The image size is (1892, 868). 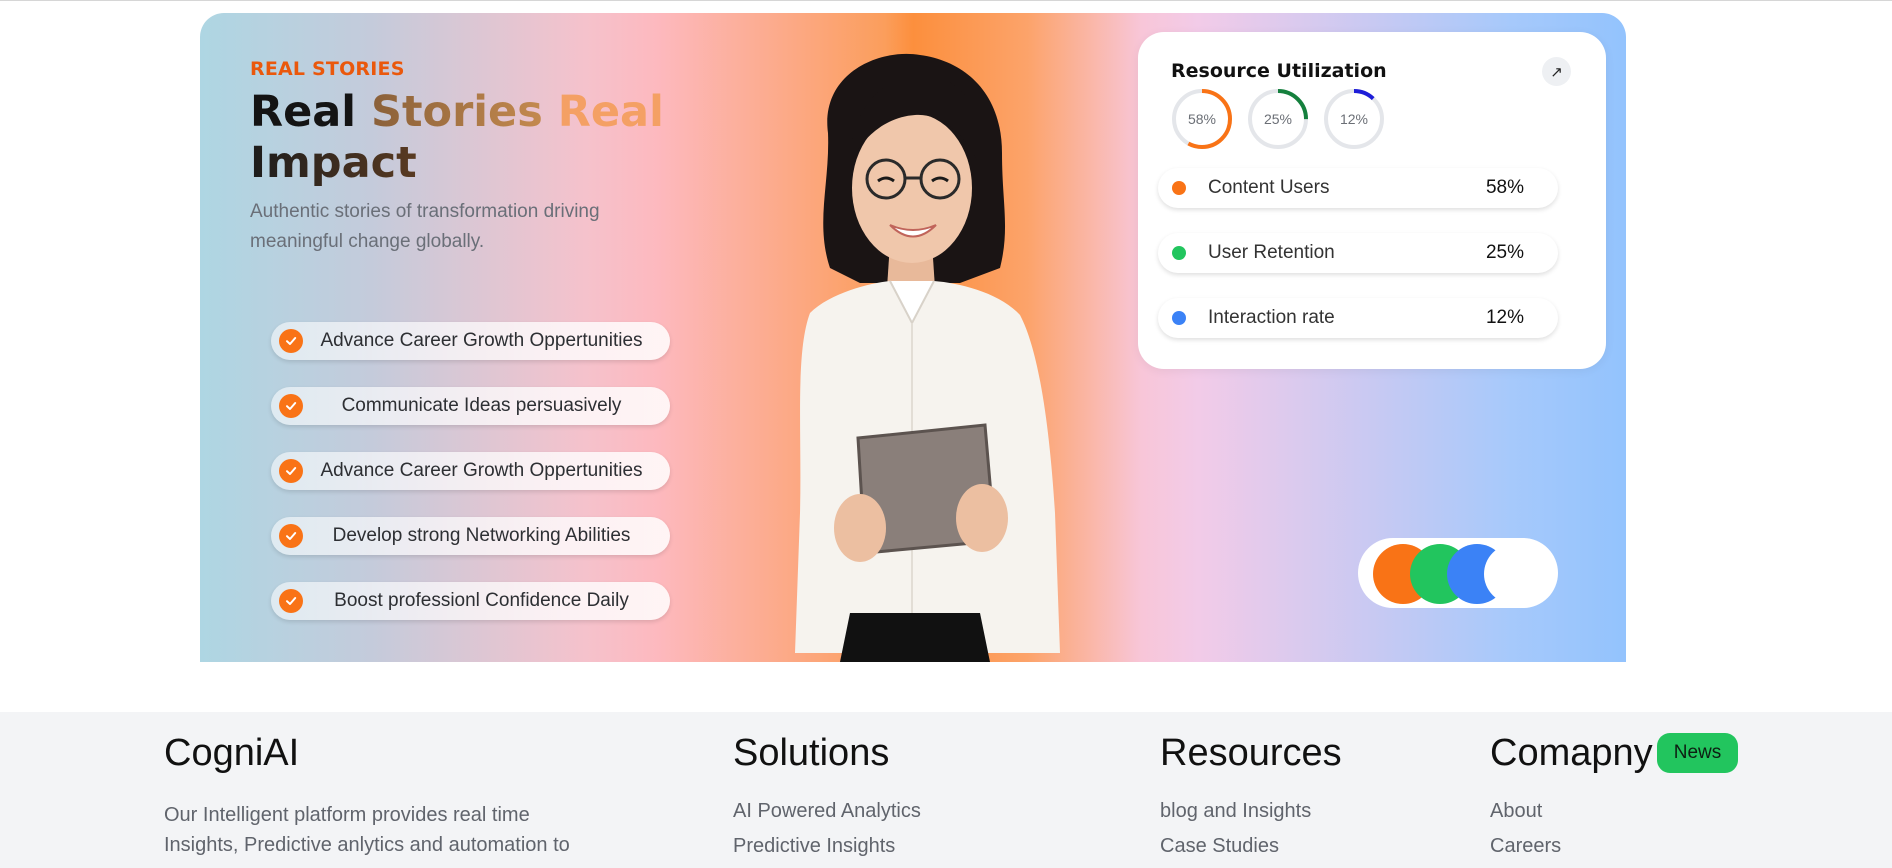 I want to click on metric-value: 12%, so click(x=1504, y=317).